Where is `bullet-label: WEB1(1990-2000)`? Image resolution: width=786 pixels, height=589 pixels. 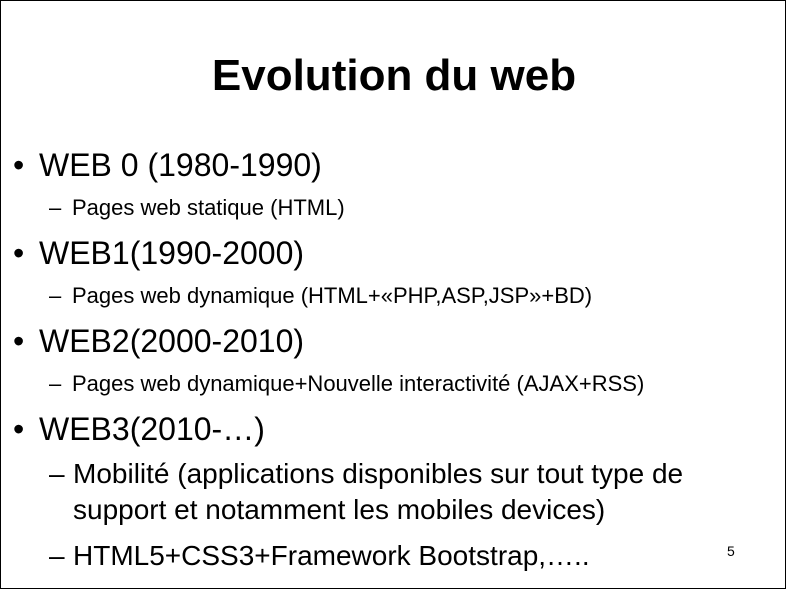 bullet-label: WEB1(1990-2000) is located at coordinates (172, 253).